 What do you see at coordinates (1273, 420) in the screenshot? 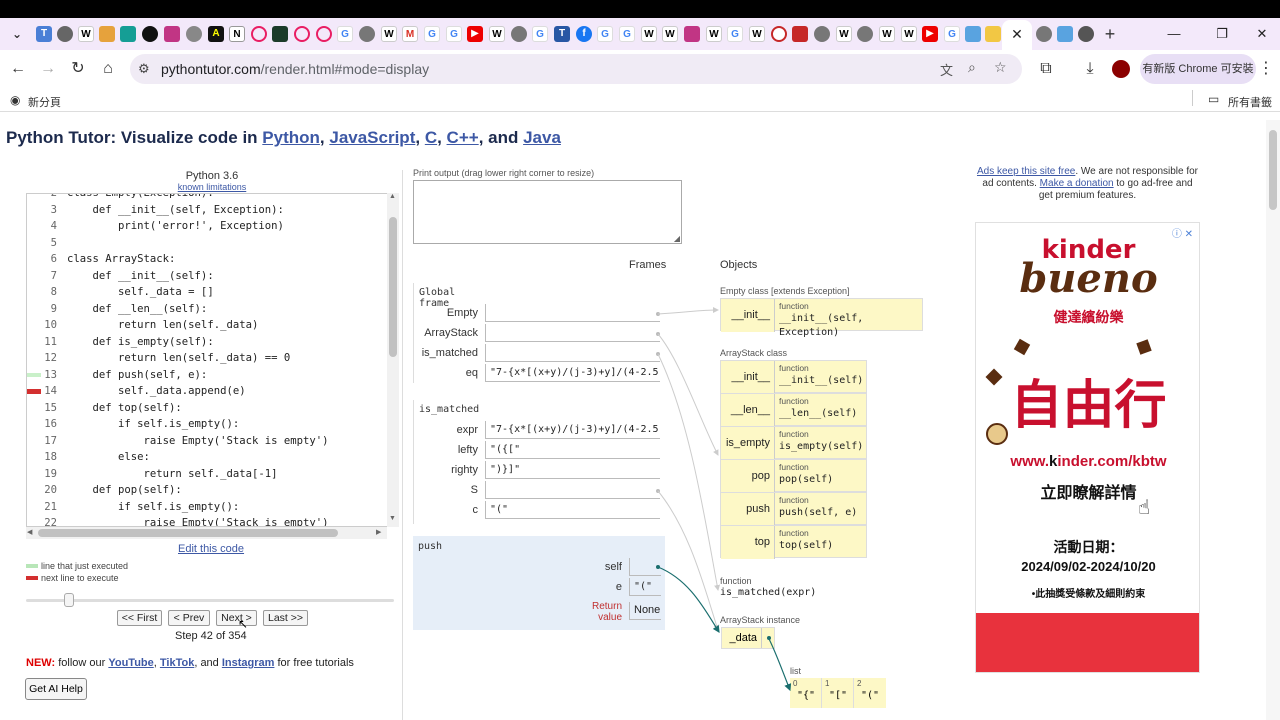
I see `page-scrollbar` at bounding box center [1273, 420].